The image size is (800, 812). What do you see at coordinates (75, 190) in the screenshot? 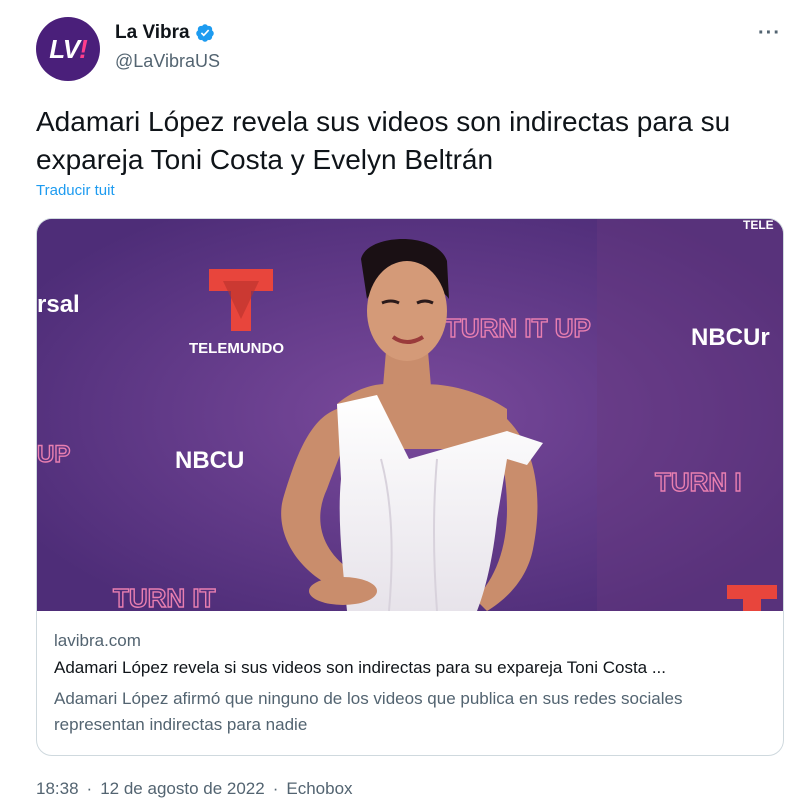
I see `translate-tweet-link: Traducir tuit` at bounding box center [75, 190].